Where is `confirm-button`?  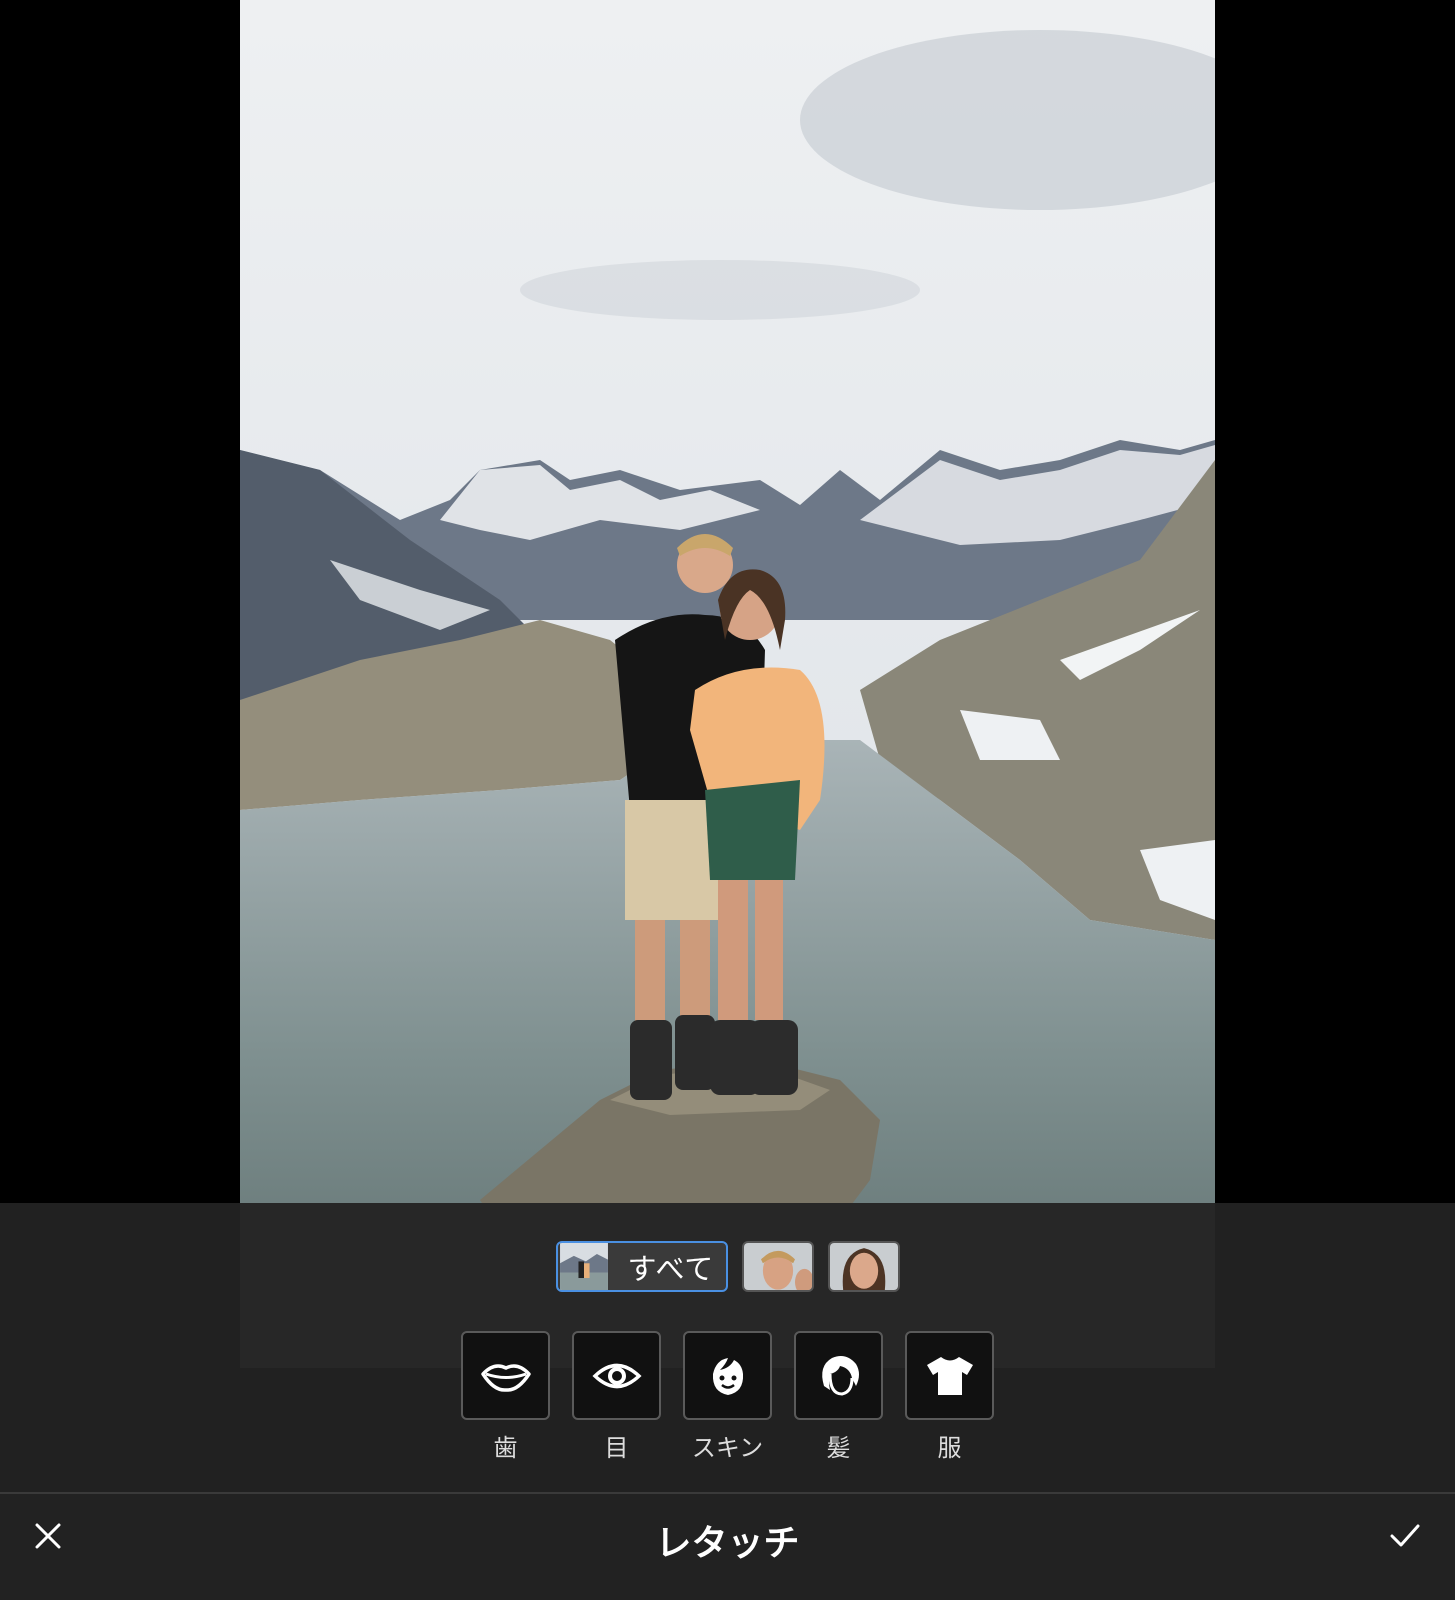 confirm-button is located at coordinates (1405, 1536).